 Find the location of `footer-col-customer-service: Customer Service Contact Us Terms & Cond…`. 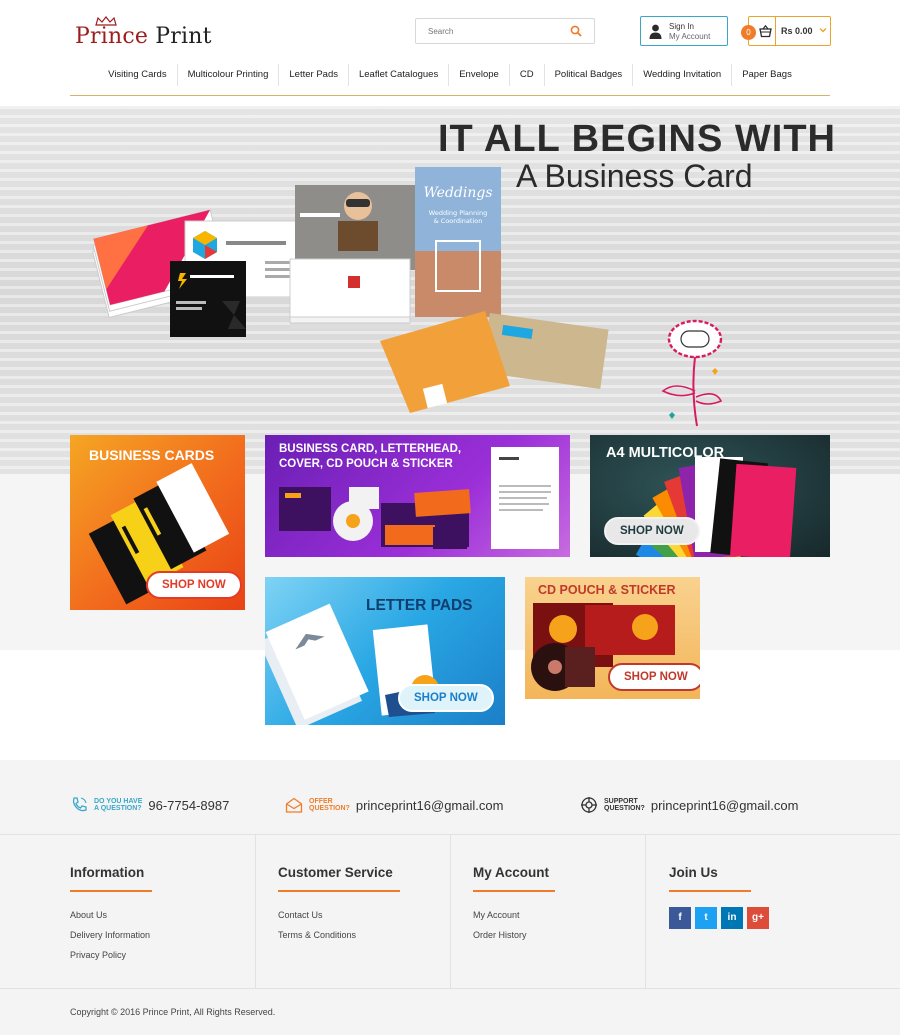

footer-col-customer-service: Customer Service Contact Us Terms & Cond… is located at coordinates (364, 911).